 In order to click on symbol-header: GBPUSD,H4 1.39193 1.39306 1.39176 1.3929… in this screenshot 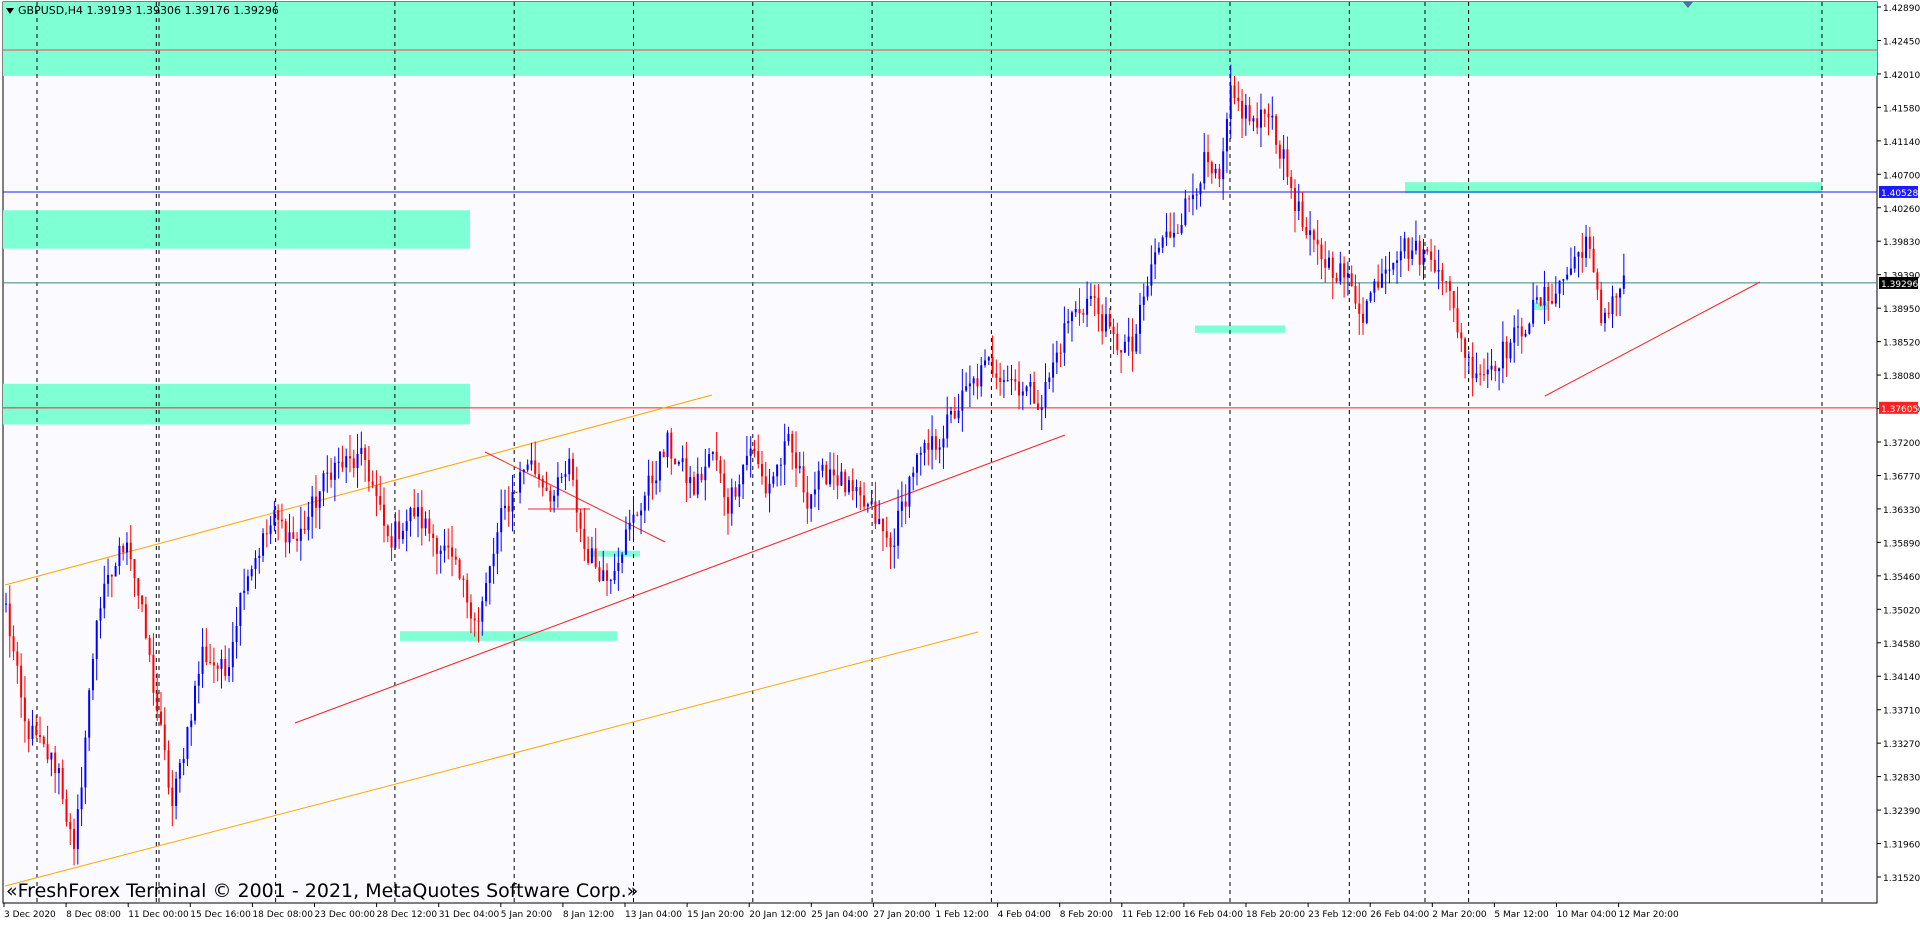, I will do `click(148, 10)`.